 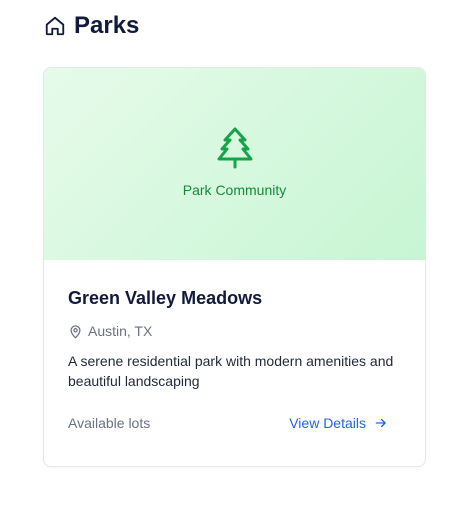 I want to click on home-icon, so click(x=55, y=26).